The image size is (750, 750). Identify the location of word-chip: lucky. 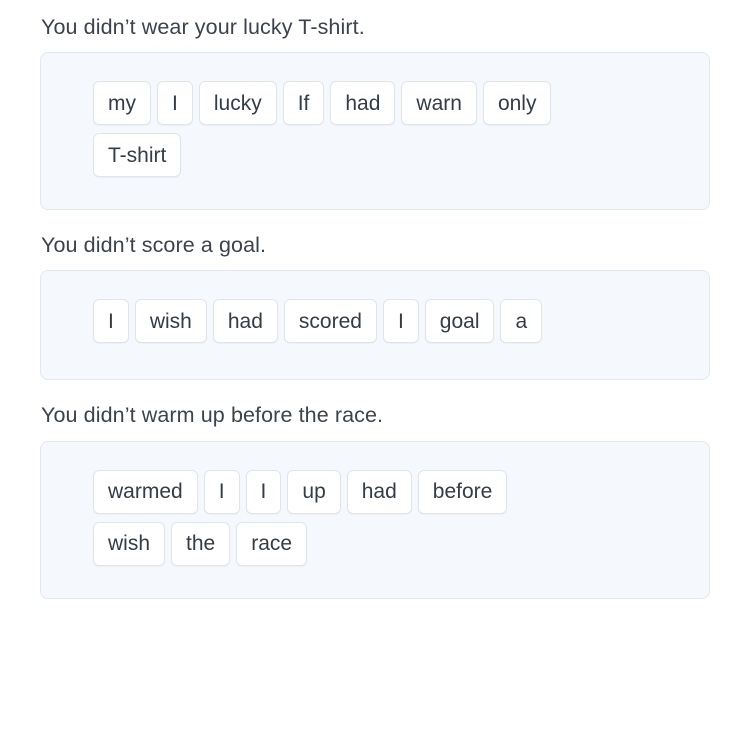
(237, 103).